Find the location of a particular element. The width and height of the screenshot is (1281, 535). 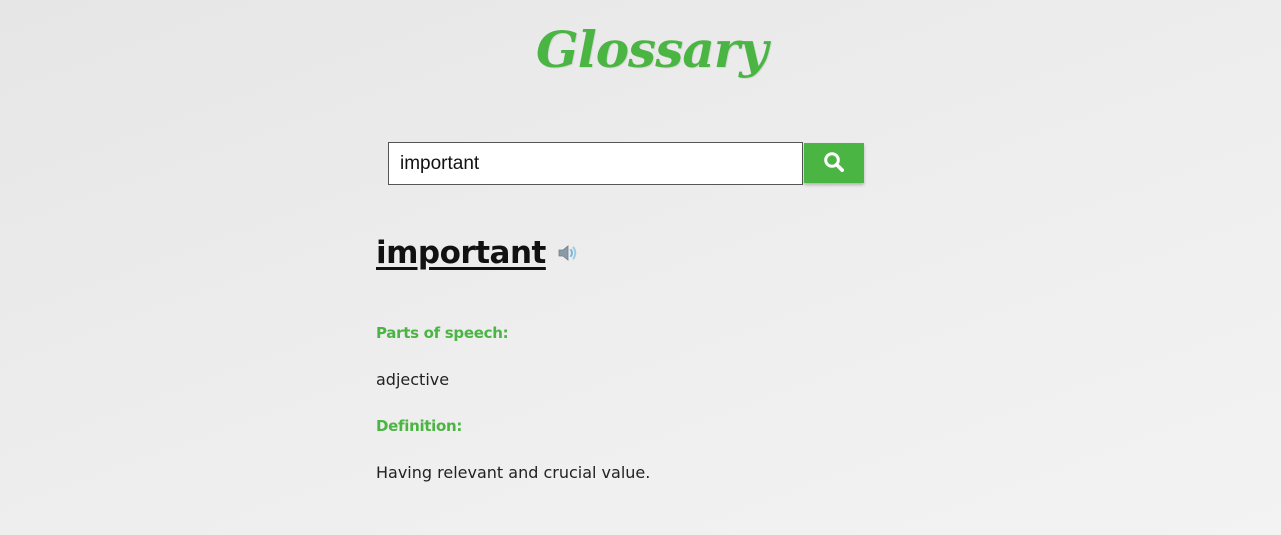

definition-value: Having relevant and crucial value. is located at coordinates (513, 472).